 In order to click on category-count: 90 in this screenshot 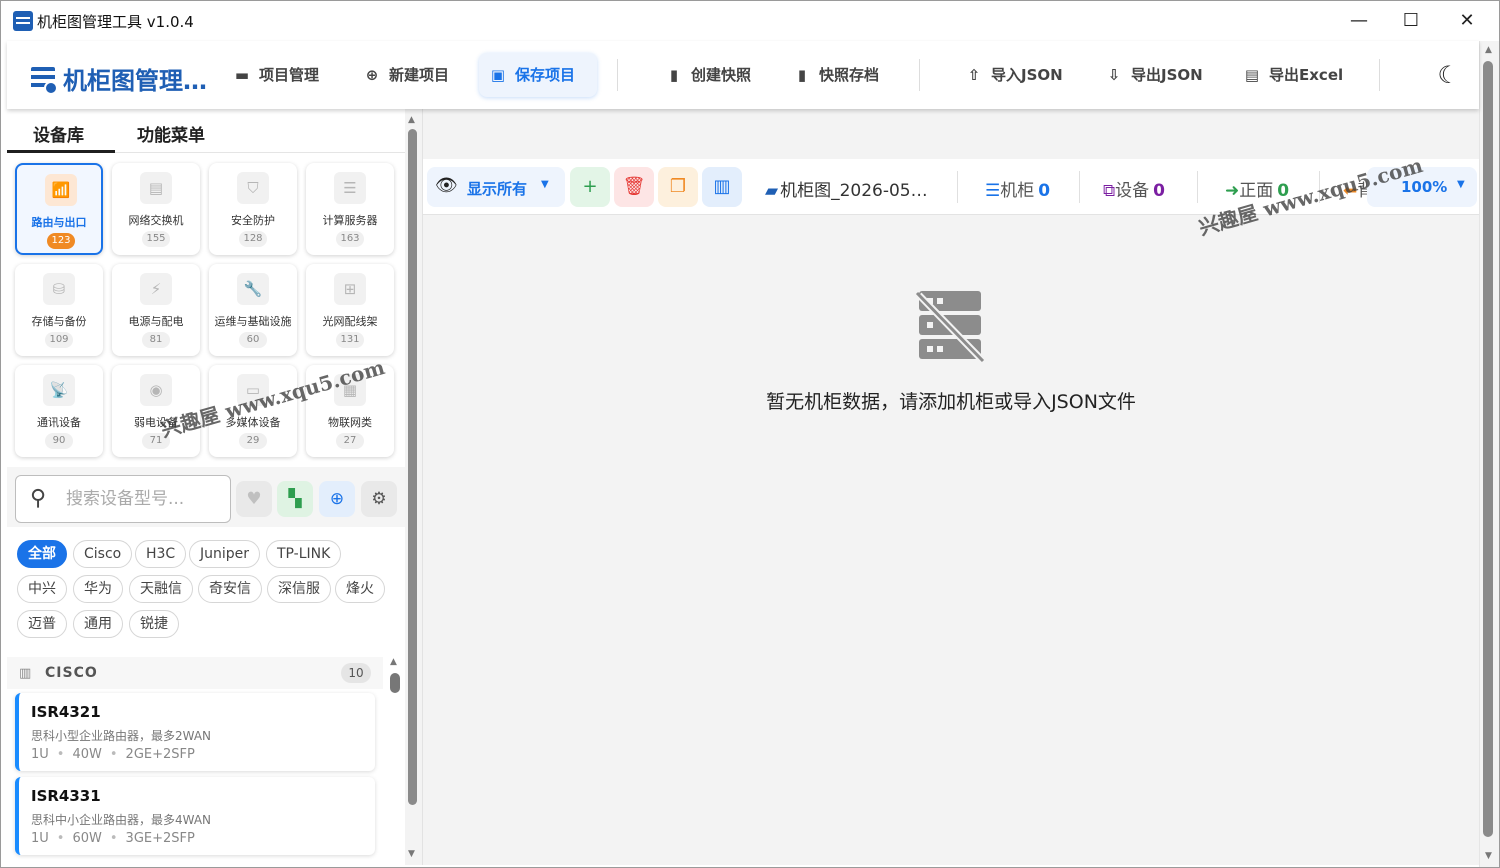, I will do `click(59, 441)`.